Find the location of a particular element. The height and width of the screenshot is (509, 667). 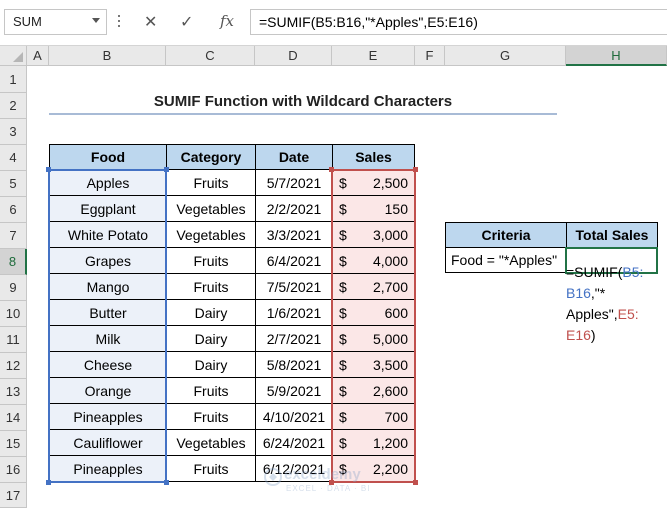

drag-handle-icon is located at coordinates (119, 22).